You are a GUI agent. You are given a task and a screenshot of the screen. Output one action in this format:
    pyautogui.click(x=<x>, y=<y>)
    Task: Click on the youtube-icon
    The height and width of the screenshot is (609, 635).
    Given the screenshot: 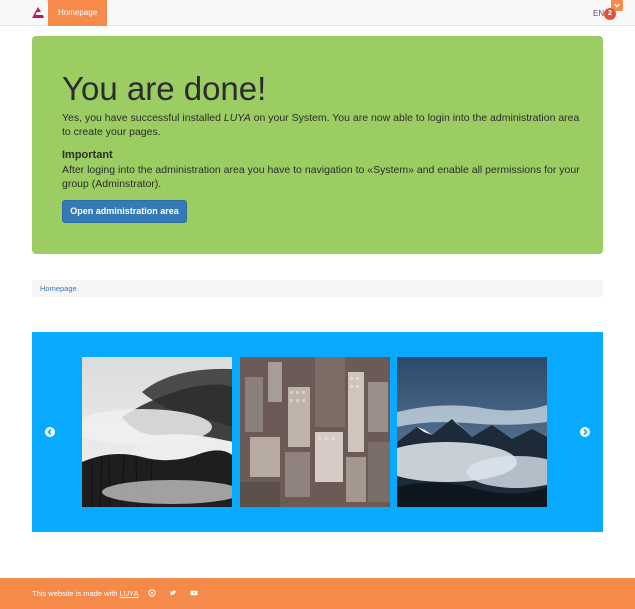 What is the action you would take?
    pyautogui.click(x=194, y=593)
    